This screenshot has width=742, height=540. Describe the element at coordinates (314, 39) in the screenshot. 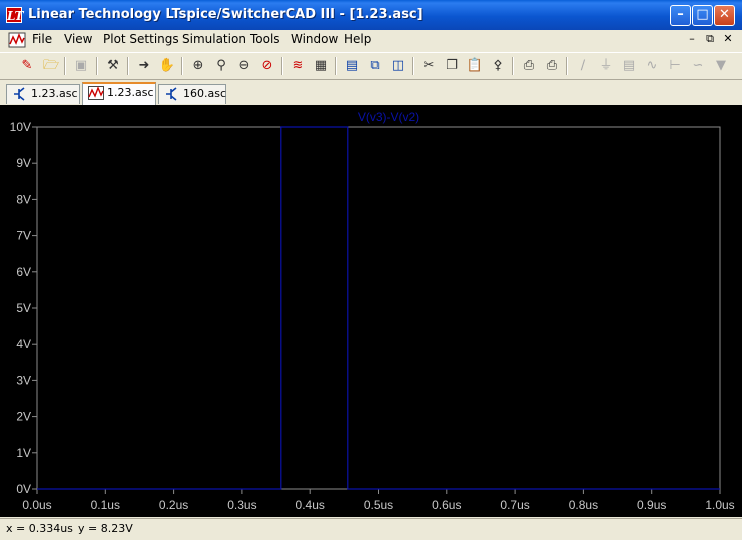

I see `menu-window: Window` at that location.